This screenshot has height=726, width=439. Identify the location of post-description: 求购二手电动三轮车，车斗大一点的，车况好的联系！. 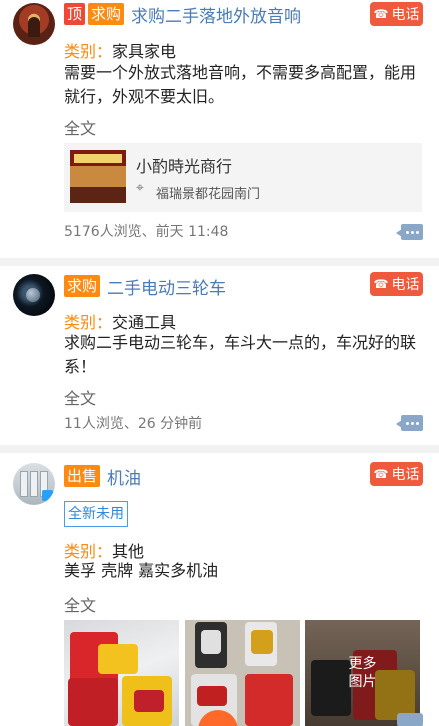
(240, 354).